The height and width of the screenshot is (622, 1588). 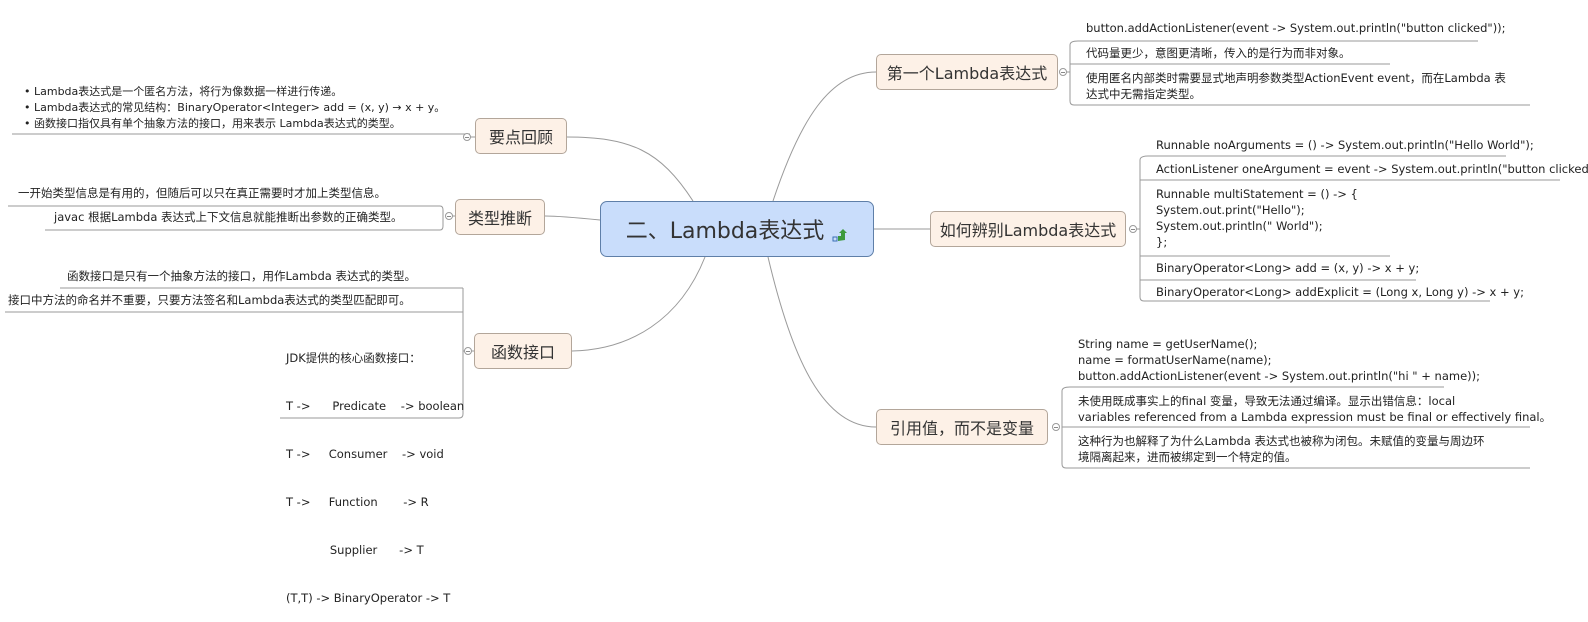 What do you see at coordinates (1267, 401) in the screenshot?
I see `leaf-ref-error-1: 未使用既成事实上的final 变量，导致无法通过编译。显示出错信息：local` at bounding box center [1267, 401].